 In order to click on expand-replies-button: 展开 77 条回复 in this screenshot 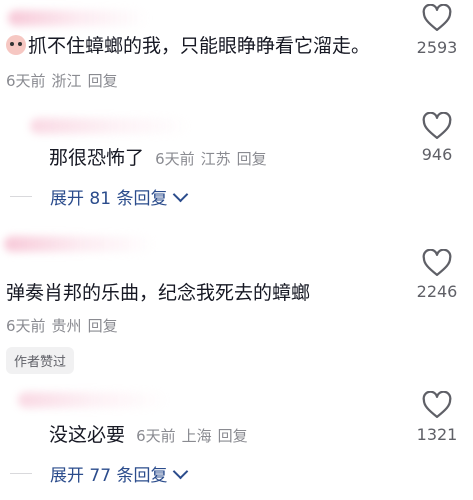, I will do `click(119, 473)`.